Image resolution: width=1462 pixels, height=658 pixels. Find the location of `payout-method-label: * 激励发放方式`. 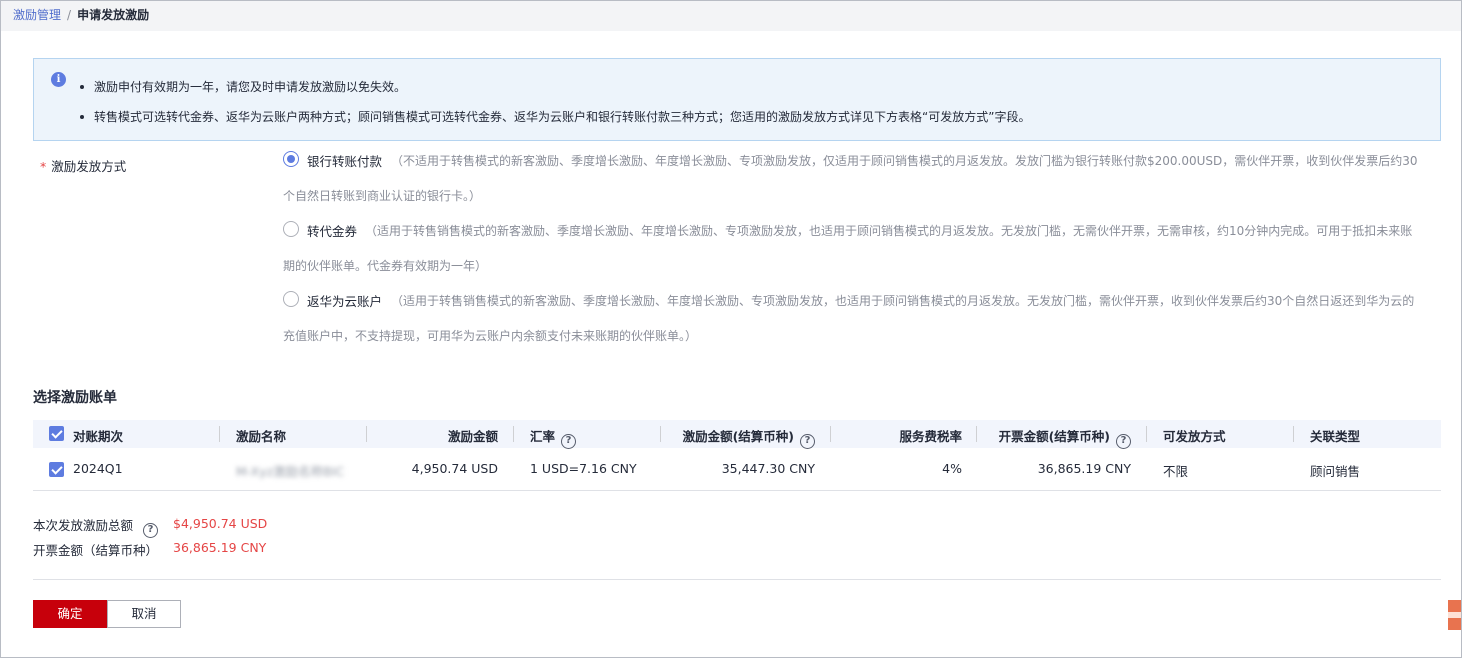

payout-method-label: * 激励发放方式 is located at coordinates (83, 165).